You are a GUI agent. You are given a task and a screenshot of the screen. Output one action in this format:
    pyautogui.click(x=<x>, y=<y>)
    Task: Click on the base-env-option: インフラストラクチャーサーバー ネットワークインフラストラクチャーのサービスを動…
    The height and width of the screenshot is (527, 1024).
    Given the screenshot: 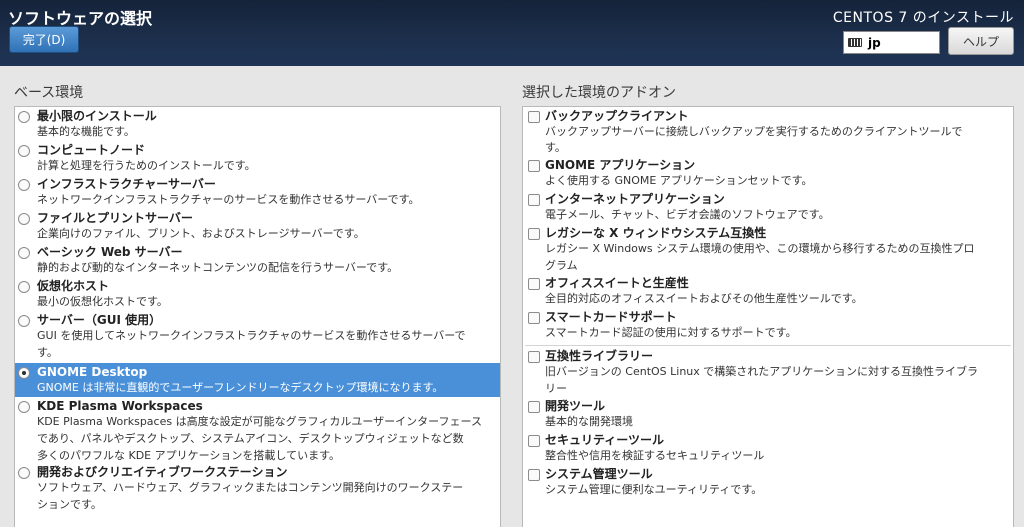 What is the action you would take?
    pyautogui.click(x=257, y=192)
    